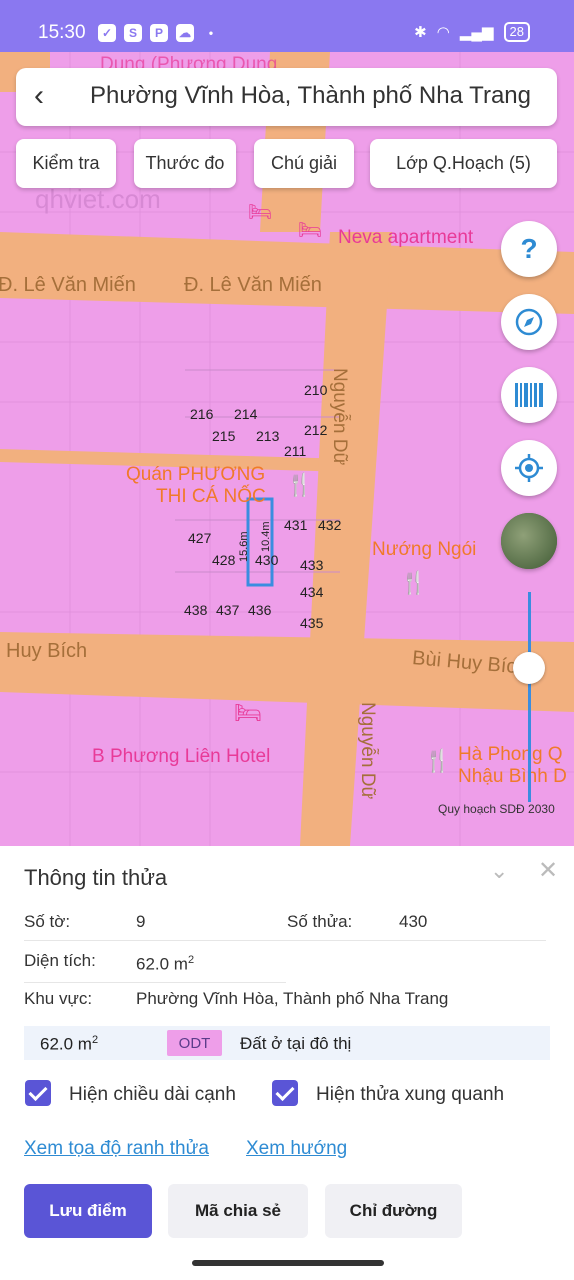 This screenshot has height=1280, width=574. What do you see at coordinates (248, 713) in the screenshot?
I see `hotel-icon-3: 🛏` at bounding box center [248, 713].